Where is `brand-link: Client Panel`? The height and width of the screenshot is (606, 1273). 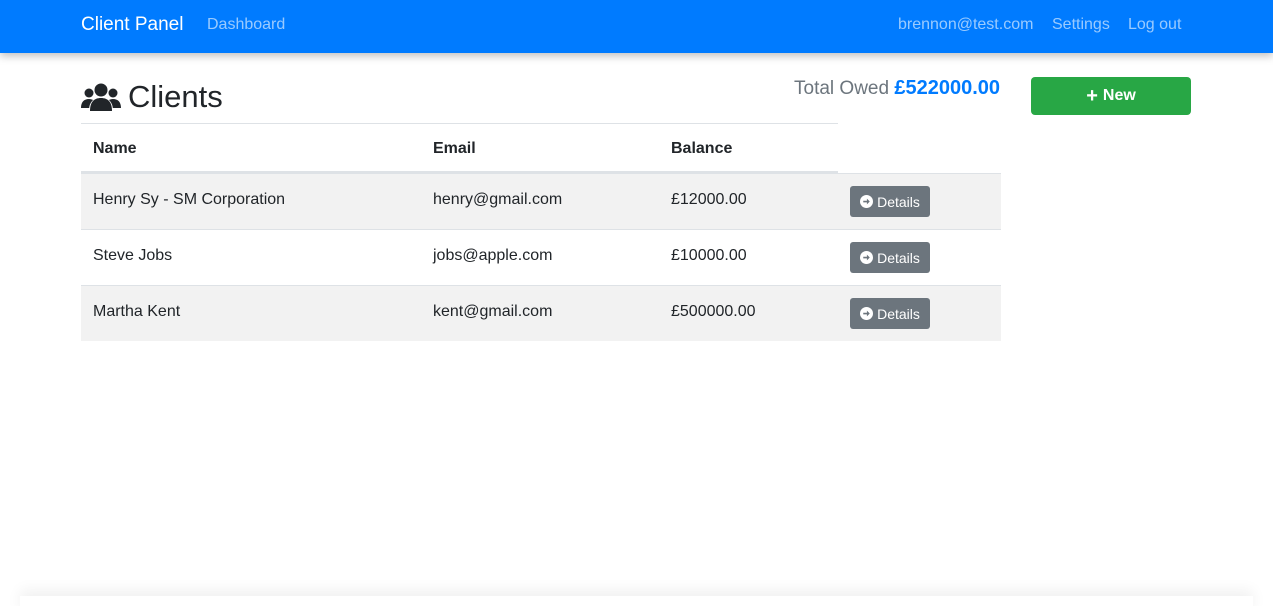 brand-link: Client Panel is located at coordinates (132, 25).